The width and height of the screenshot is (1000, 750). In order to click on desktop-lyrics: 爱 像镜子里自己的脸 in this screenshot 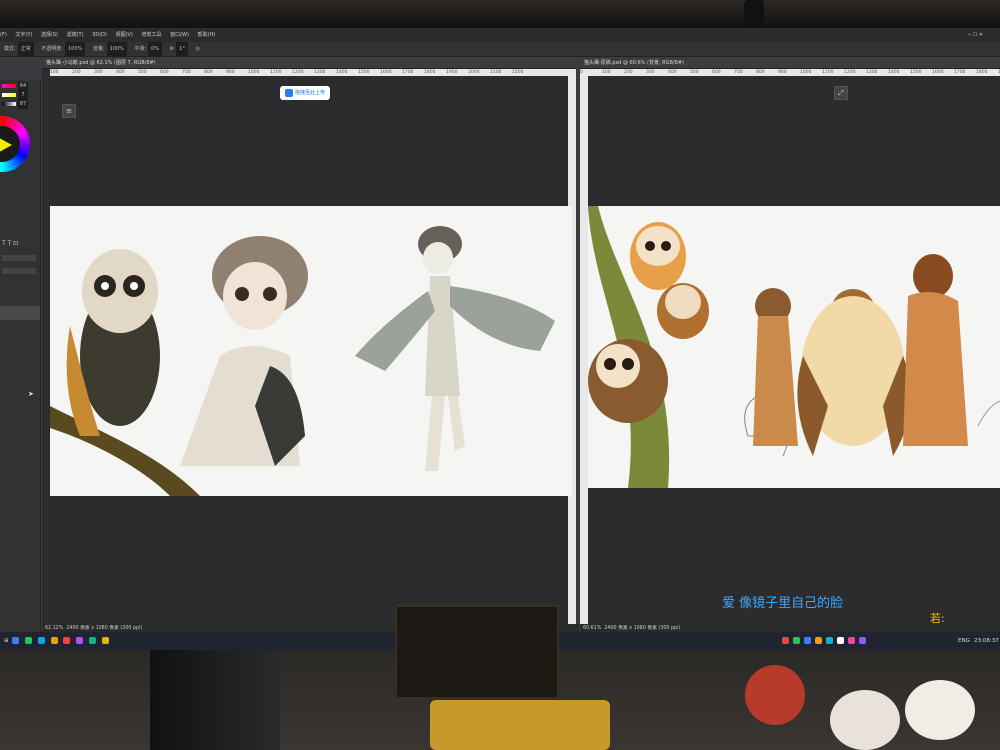, I will do `click(783, 603)`.